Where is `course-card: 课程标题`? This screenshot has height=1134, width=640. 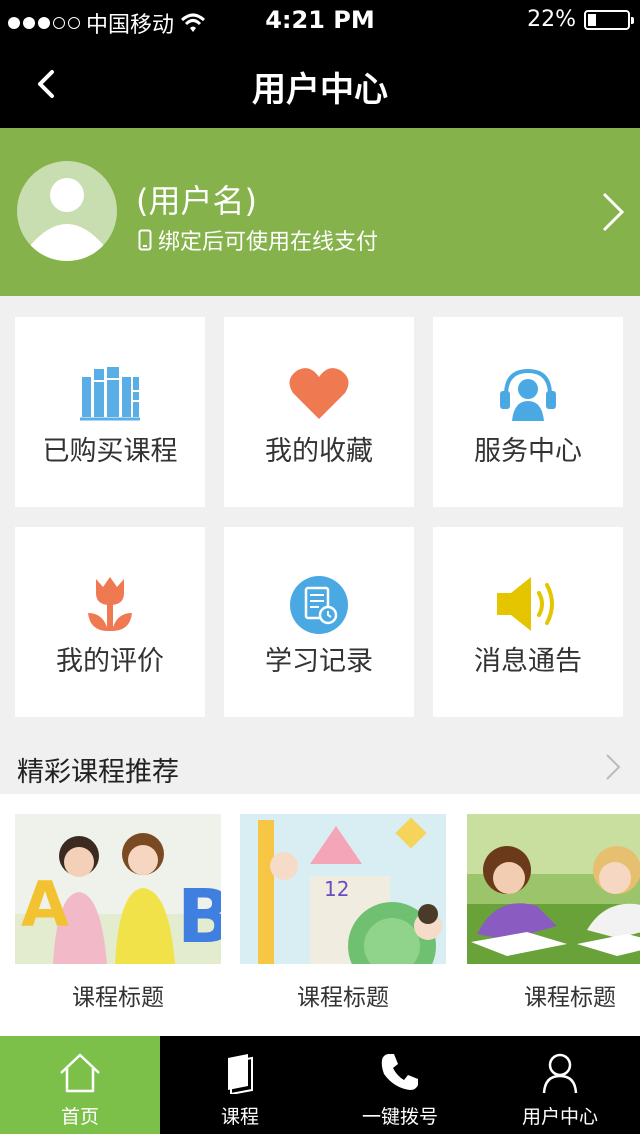 course-card: 课程标题 is located at coordinates (553, 913).